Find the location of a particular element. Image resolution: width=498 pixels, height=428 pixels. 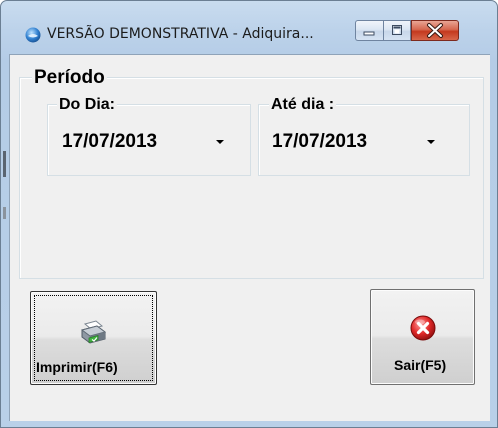

close-icon is located at coordinates (435, 30).